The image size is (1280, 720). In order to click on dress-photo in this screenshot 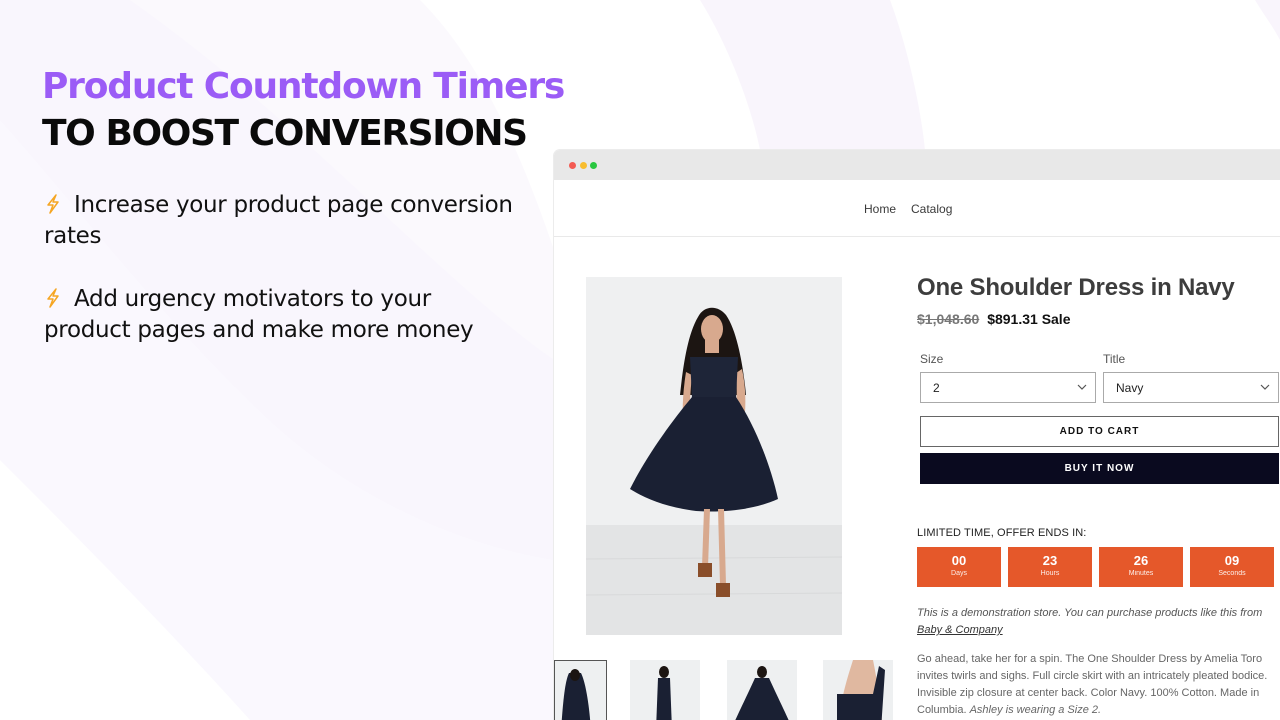, I will do `click(714, 456)`.